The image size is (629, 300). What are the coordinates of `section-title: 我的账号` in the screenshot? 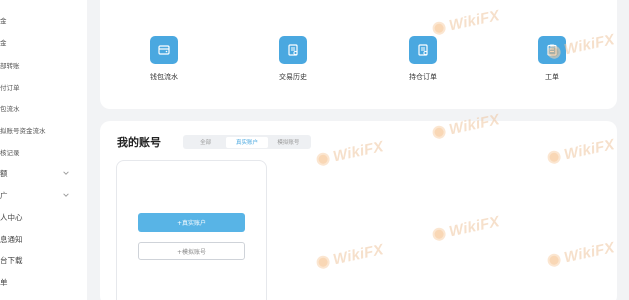 It's located at (139, 142).